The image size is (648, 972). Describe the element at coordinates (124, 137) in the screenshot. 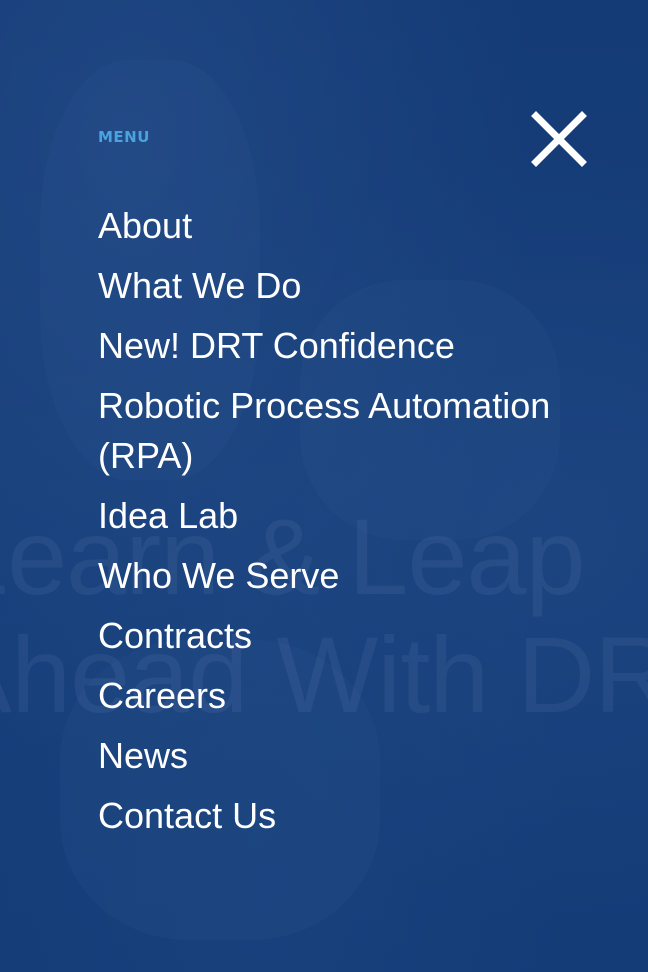

I see `menu-label: MENU` at that location.